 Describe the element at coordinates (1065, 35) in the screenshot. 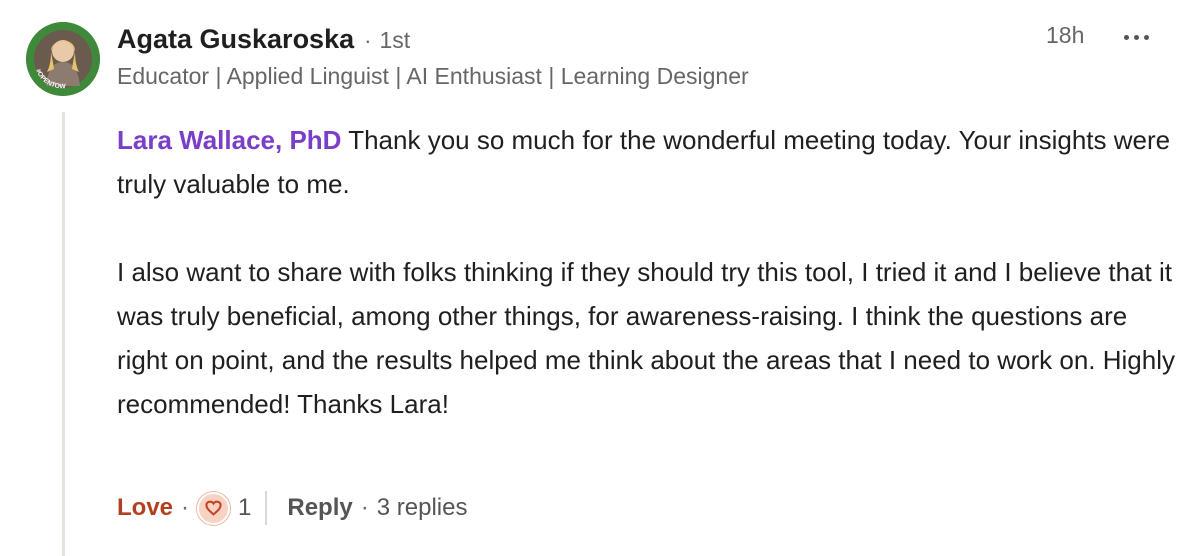

I see `comment-timestamp: 18h` at that location.